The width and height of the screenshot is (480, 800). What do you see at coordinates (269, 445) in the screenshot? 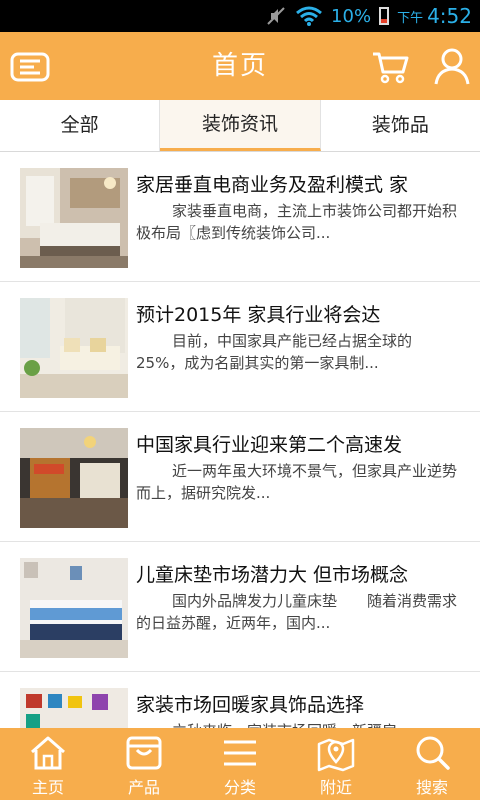
I see `news-title: 中国家具行业迎来第二个高速发` at bounding box center [269, 445].